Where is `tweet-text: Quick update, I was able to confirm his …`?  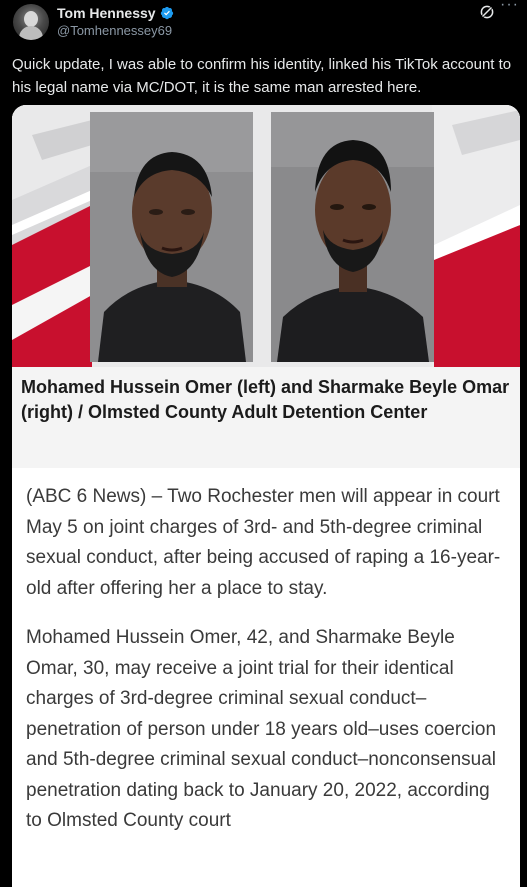
tweet-text: Quick update, I was able to confirm his … is located at coordinates (262, 76).